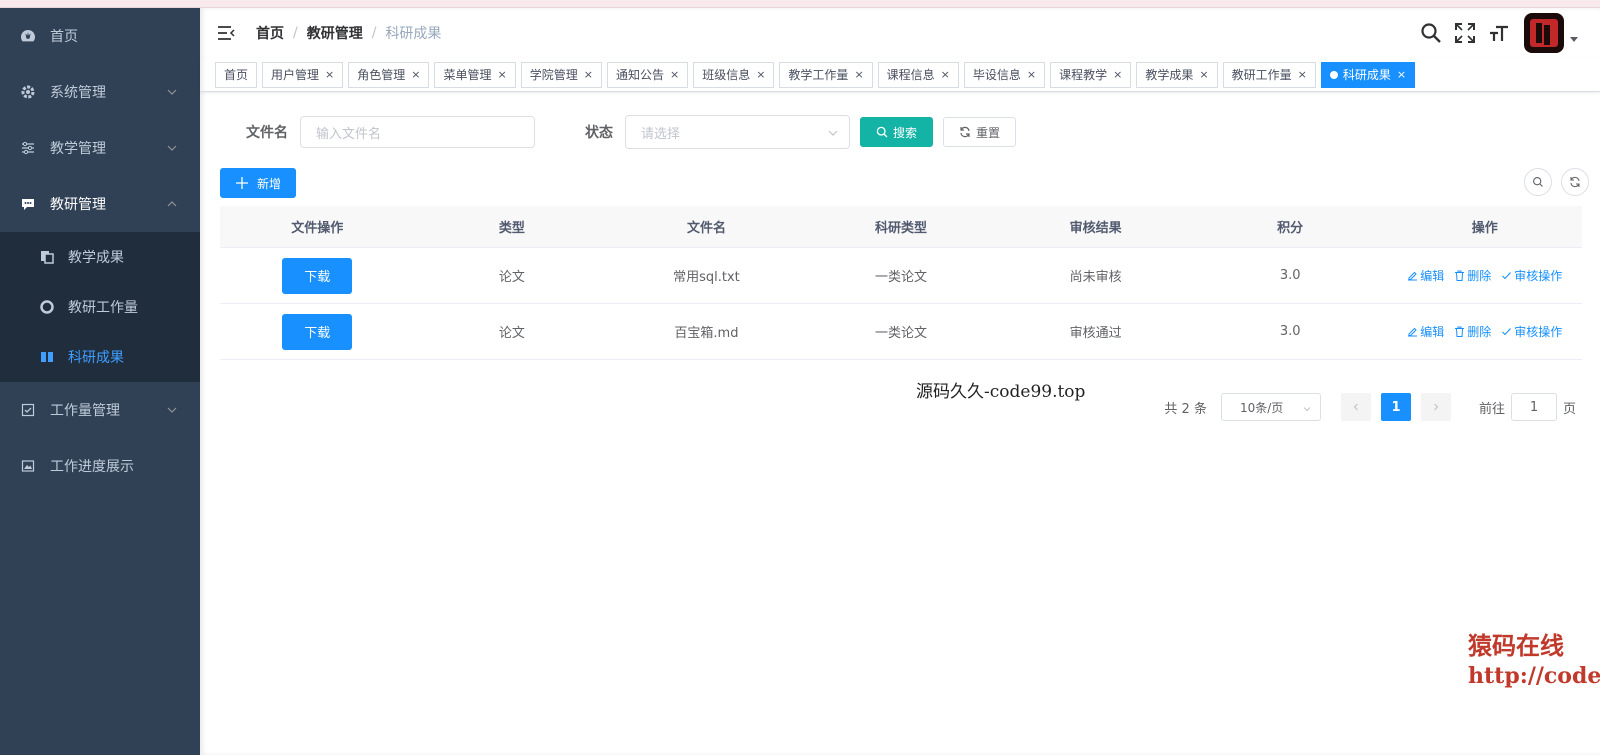 The width and height of the screenshot is (1600, 755). I want to click on avatar, so click(1544, 33).